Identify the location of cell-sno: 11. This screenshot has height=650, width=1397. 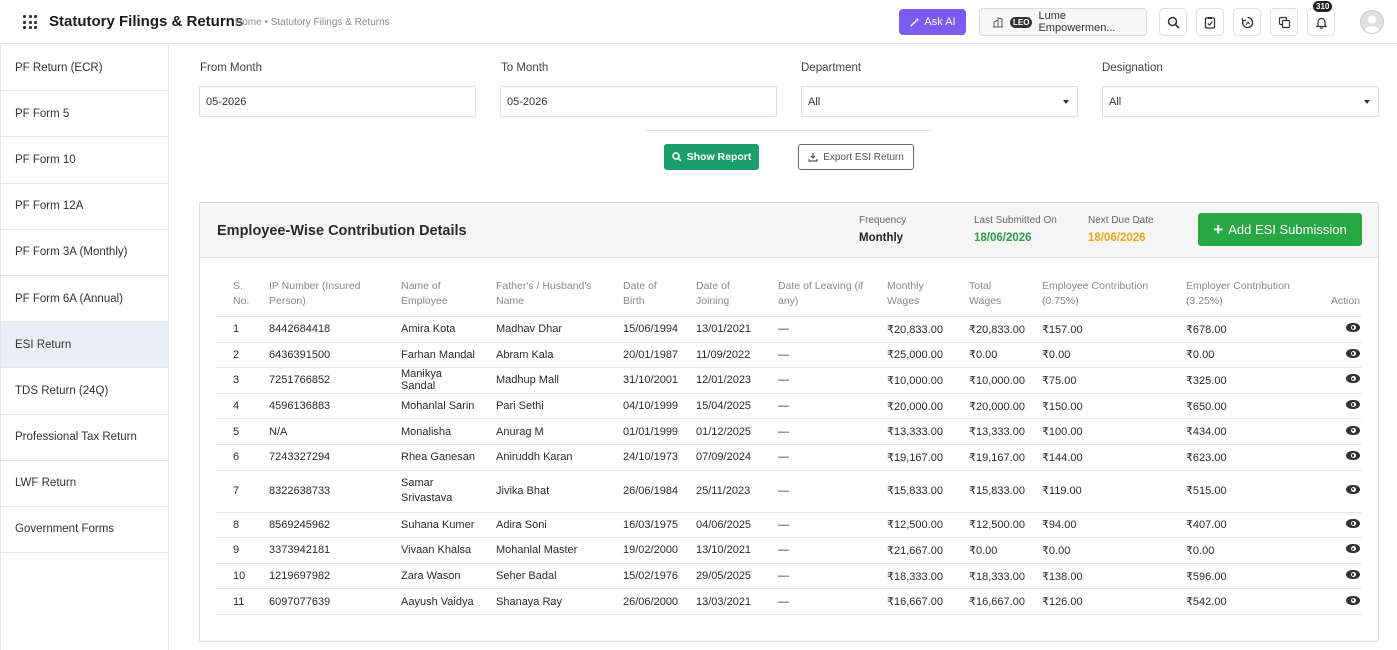
(234, 601).